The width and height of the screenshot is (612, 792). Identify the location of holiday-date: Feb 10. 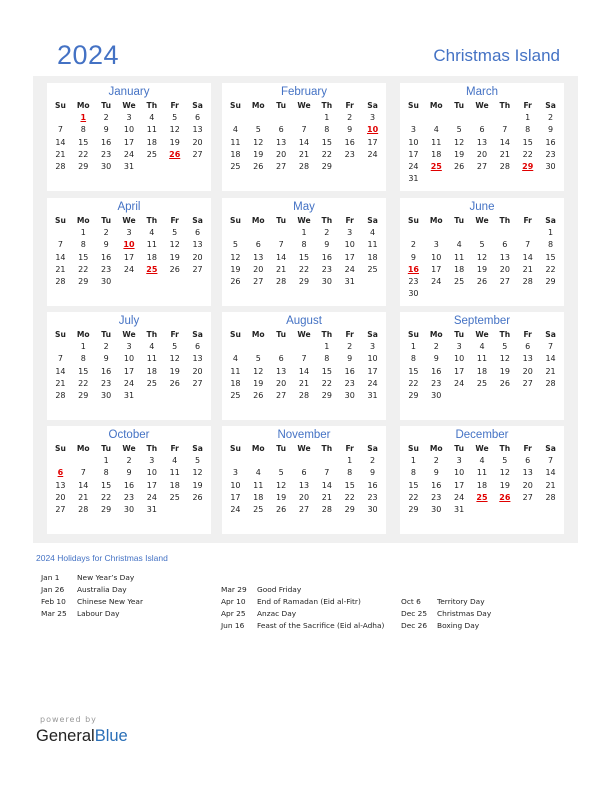
(53, 601).